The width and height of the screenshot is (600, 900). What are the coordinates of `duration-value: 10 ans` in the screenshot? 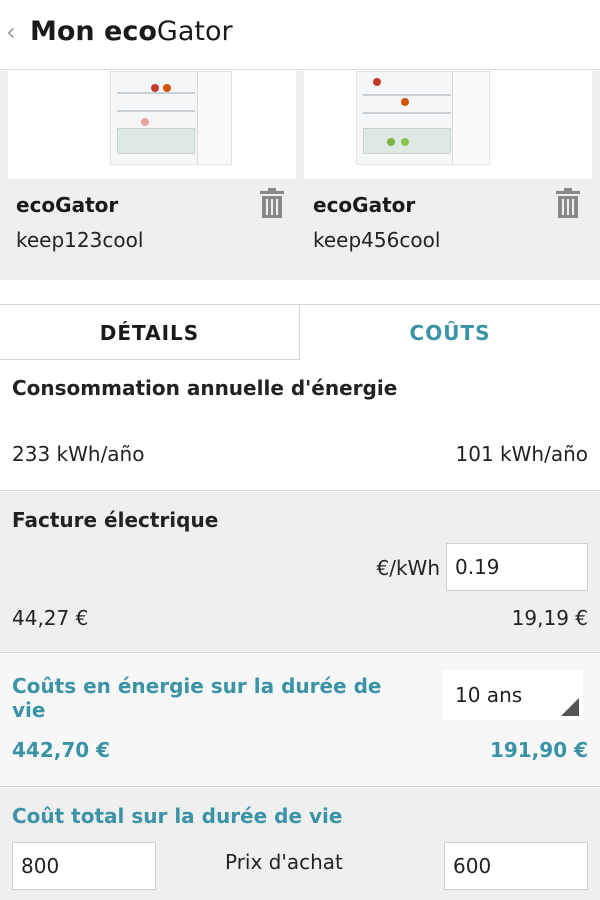 It's located at (489, 695).